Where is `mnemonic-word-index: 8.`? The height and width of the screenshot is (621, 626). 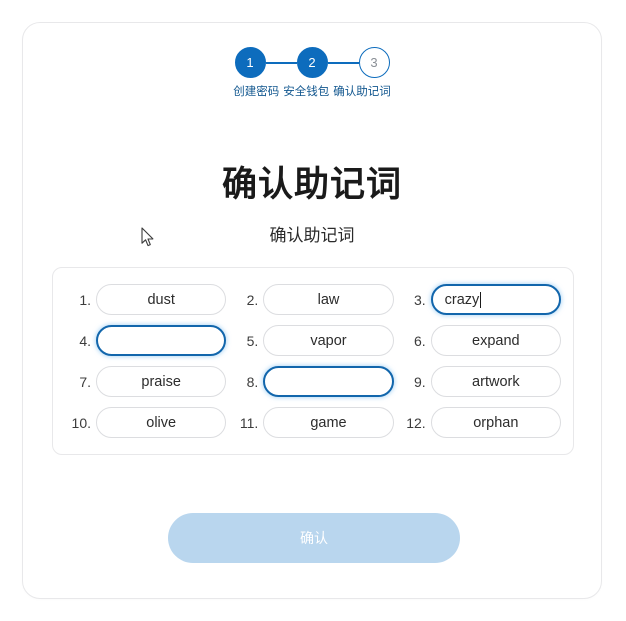
mnemonic-word-index: 8. is located at coordinates (252, 381).